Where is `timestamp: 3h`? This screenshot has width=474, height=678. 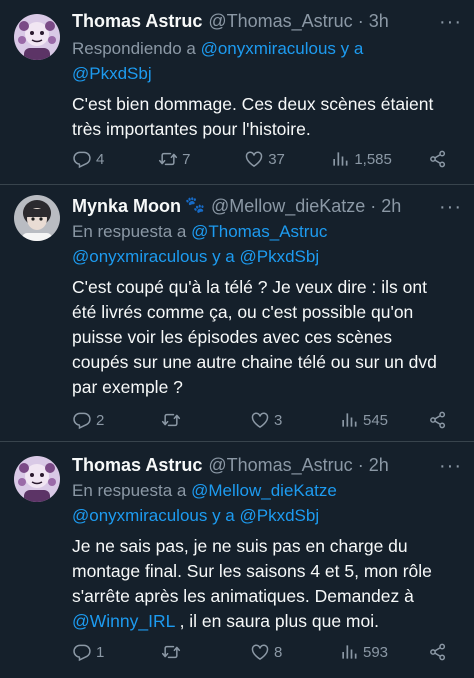
timestamp: 3h is located at coordinates (379, 21).